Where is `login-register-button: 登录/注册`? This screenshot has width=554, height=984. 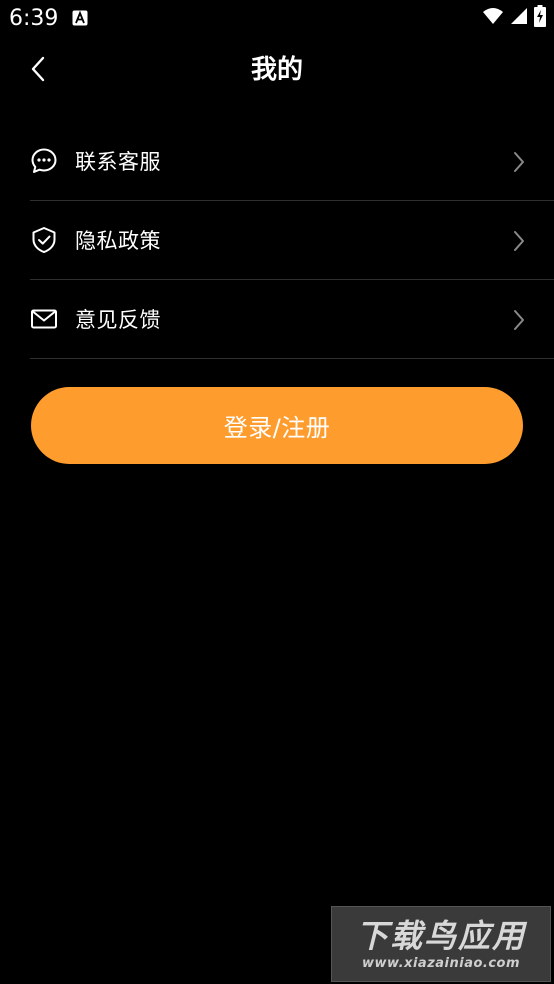 login-register-button: 登录/注册 is located at coordinates (277, 425).